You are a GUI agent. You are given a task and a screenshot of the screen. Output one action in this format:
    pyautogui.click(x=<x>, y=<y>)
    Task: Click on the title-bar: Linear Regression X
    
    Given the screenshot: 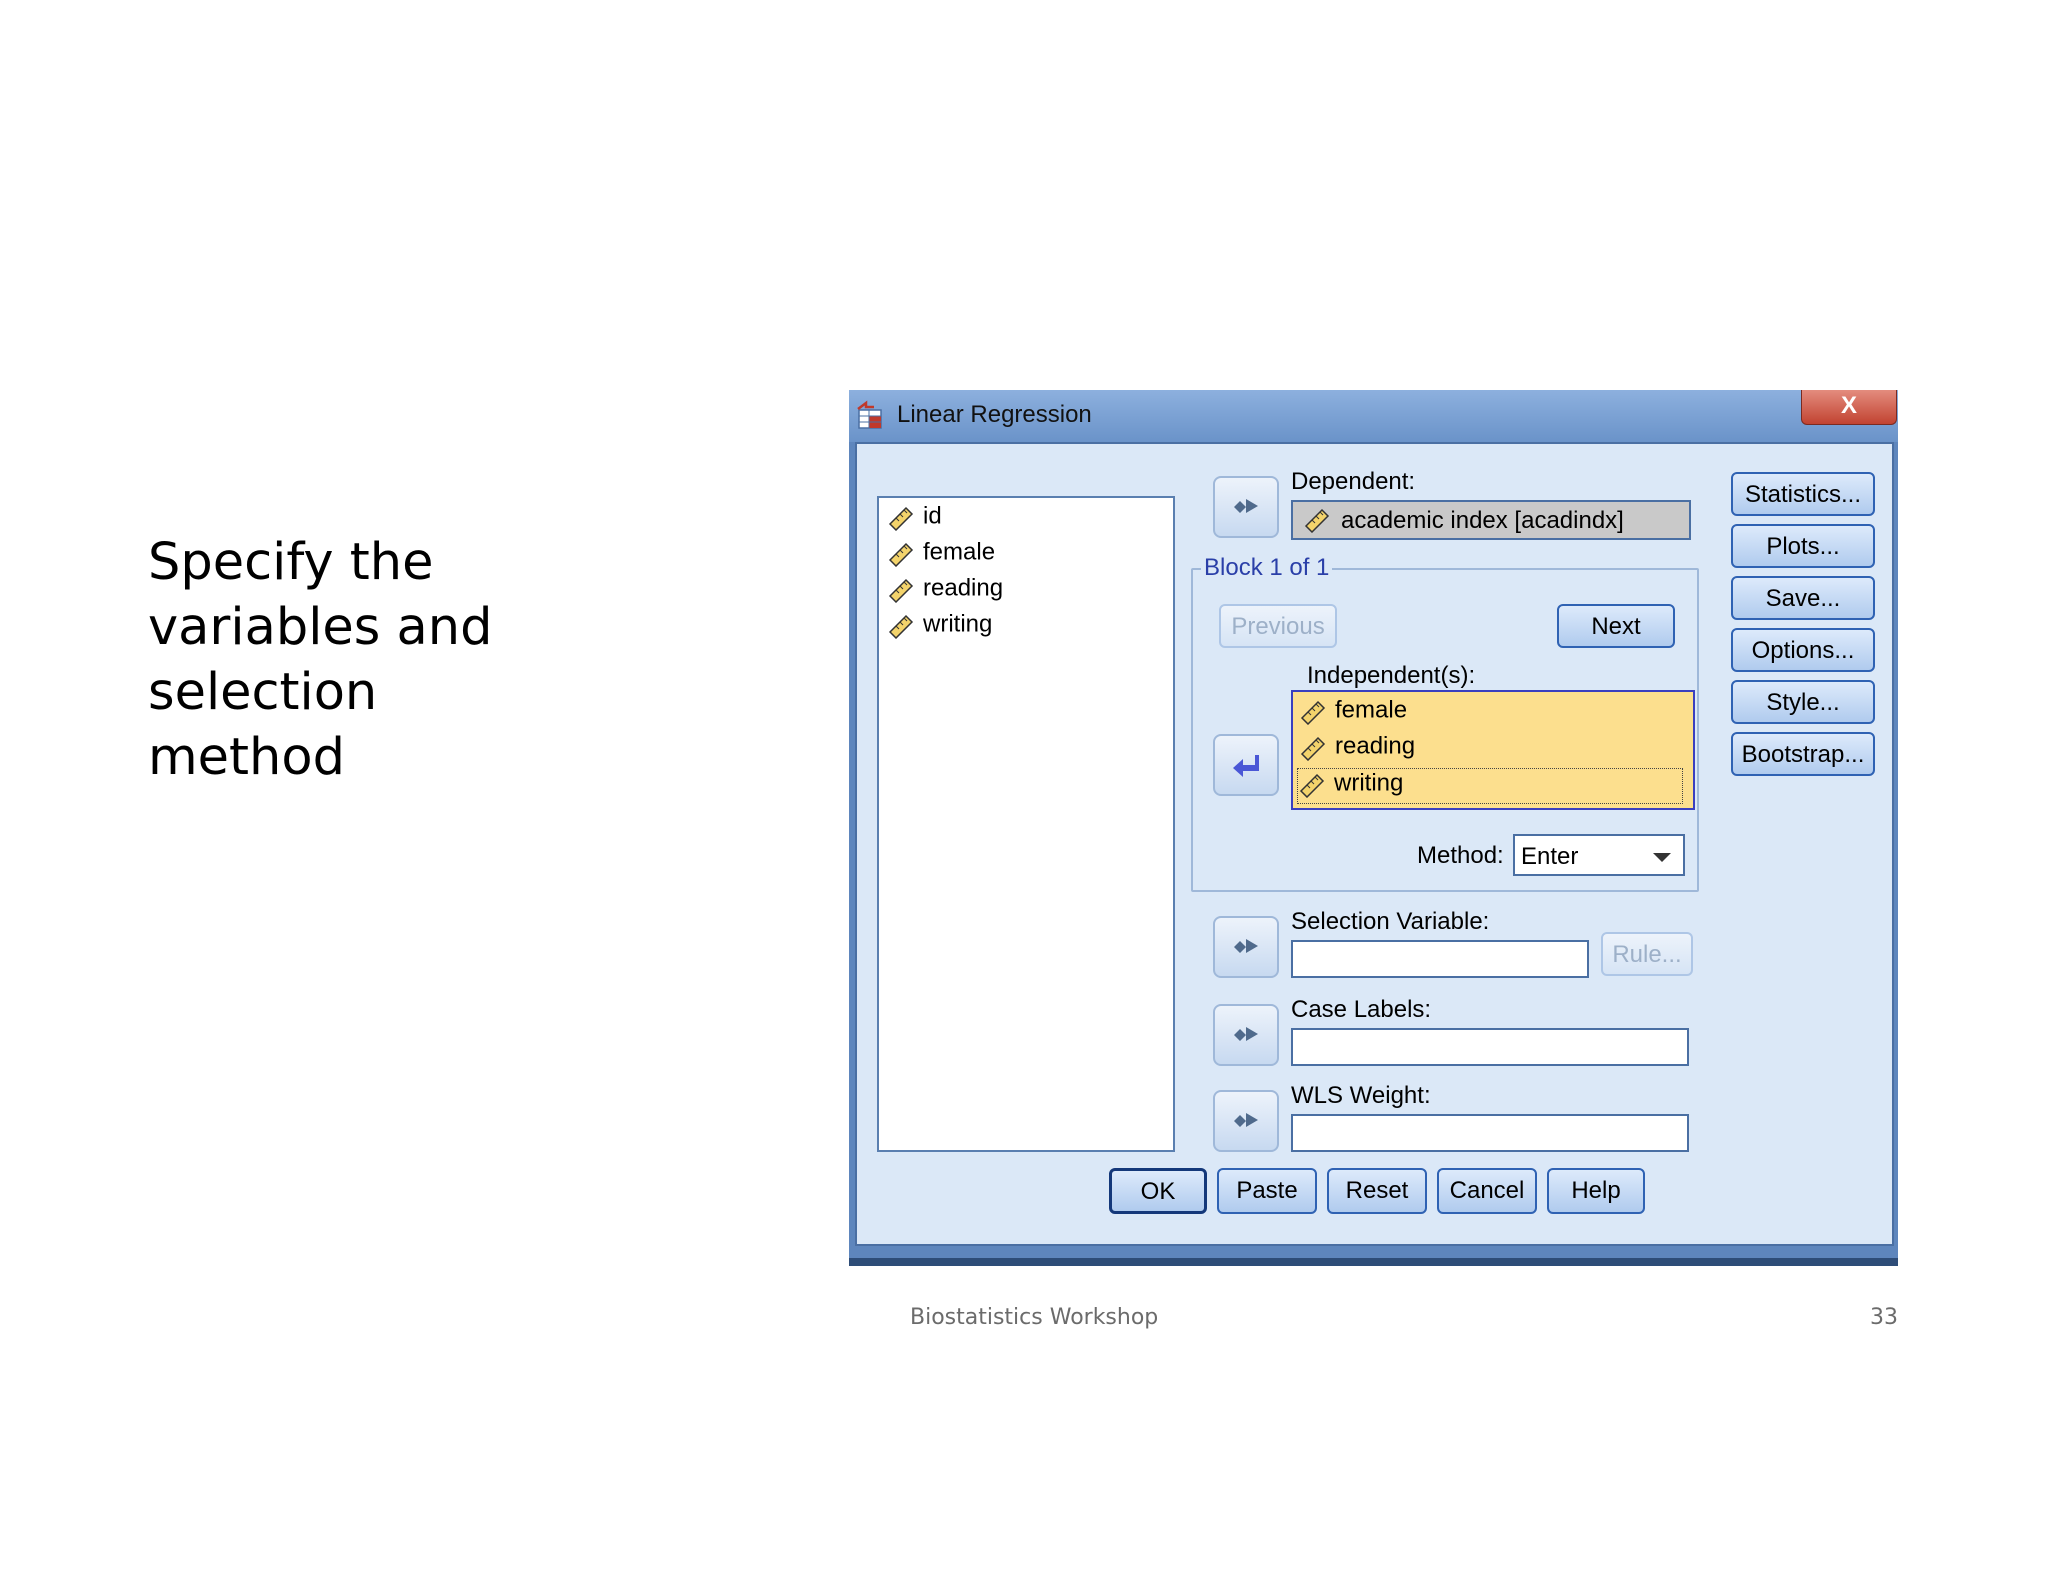 What is the action you would take?
    pyautogui.click(x=1373, y=416)
    